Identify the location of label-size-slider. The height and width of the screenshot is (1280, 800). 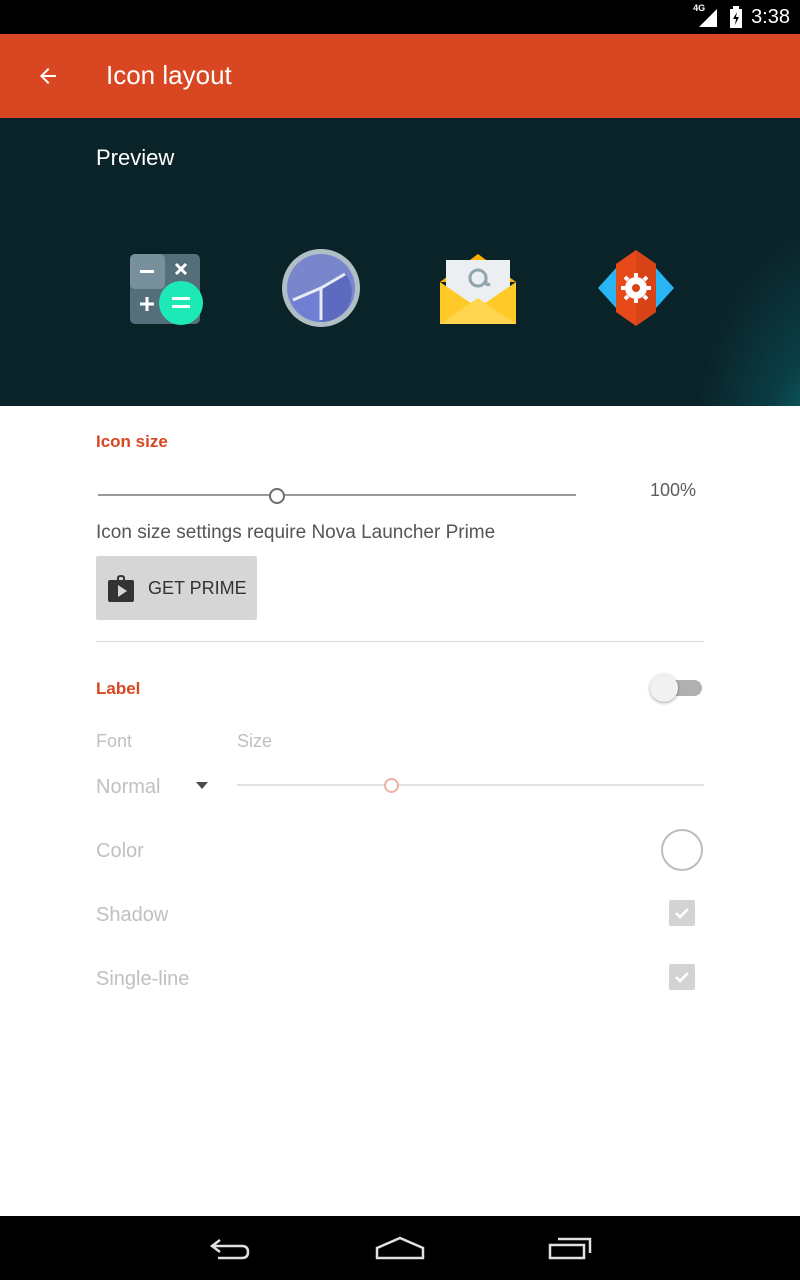
(470, 785).